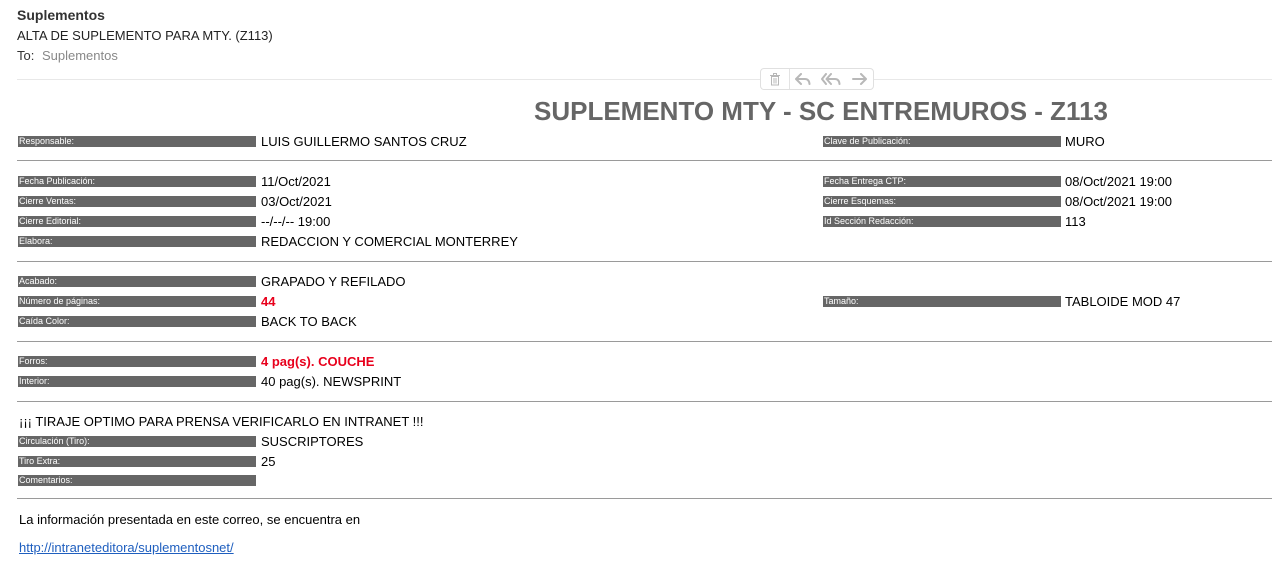 The height and width of the screenshot is (575, 1272). What do you see at coordinates (137, 361) in the screenshot?
I see `forros-label: Forros:` at bounding box center [137, 361].